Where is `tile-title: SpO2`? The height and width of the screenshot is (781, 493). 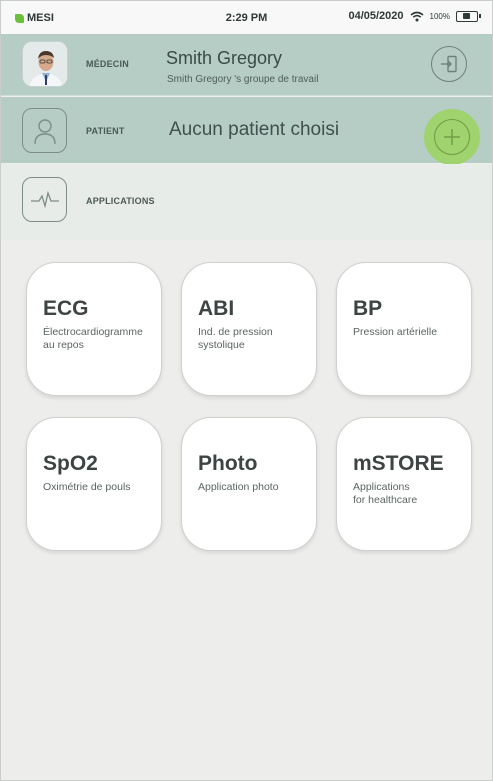 tile-title: SpO2 is located at coordinates (70, 463).